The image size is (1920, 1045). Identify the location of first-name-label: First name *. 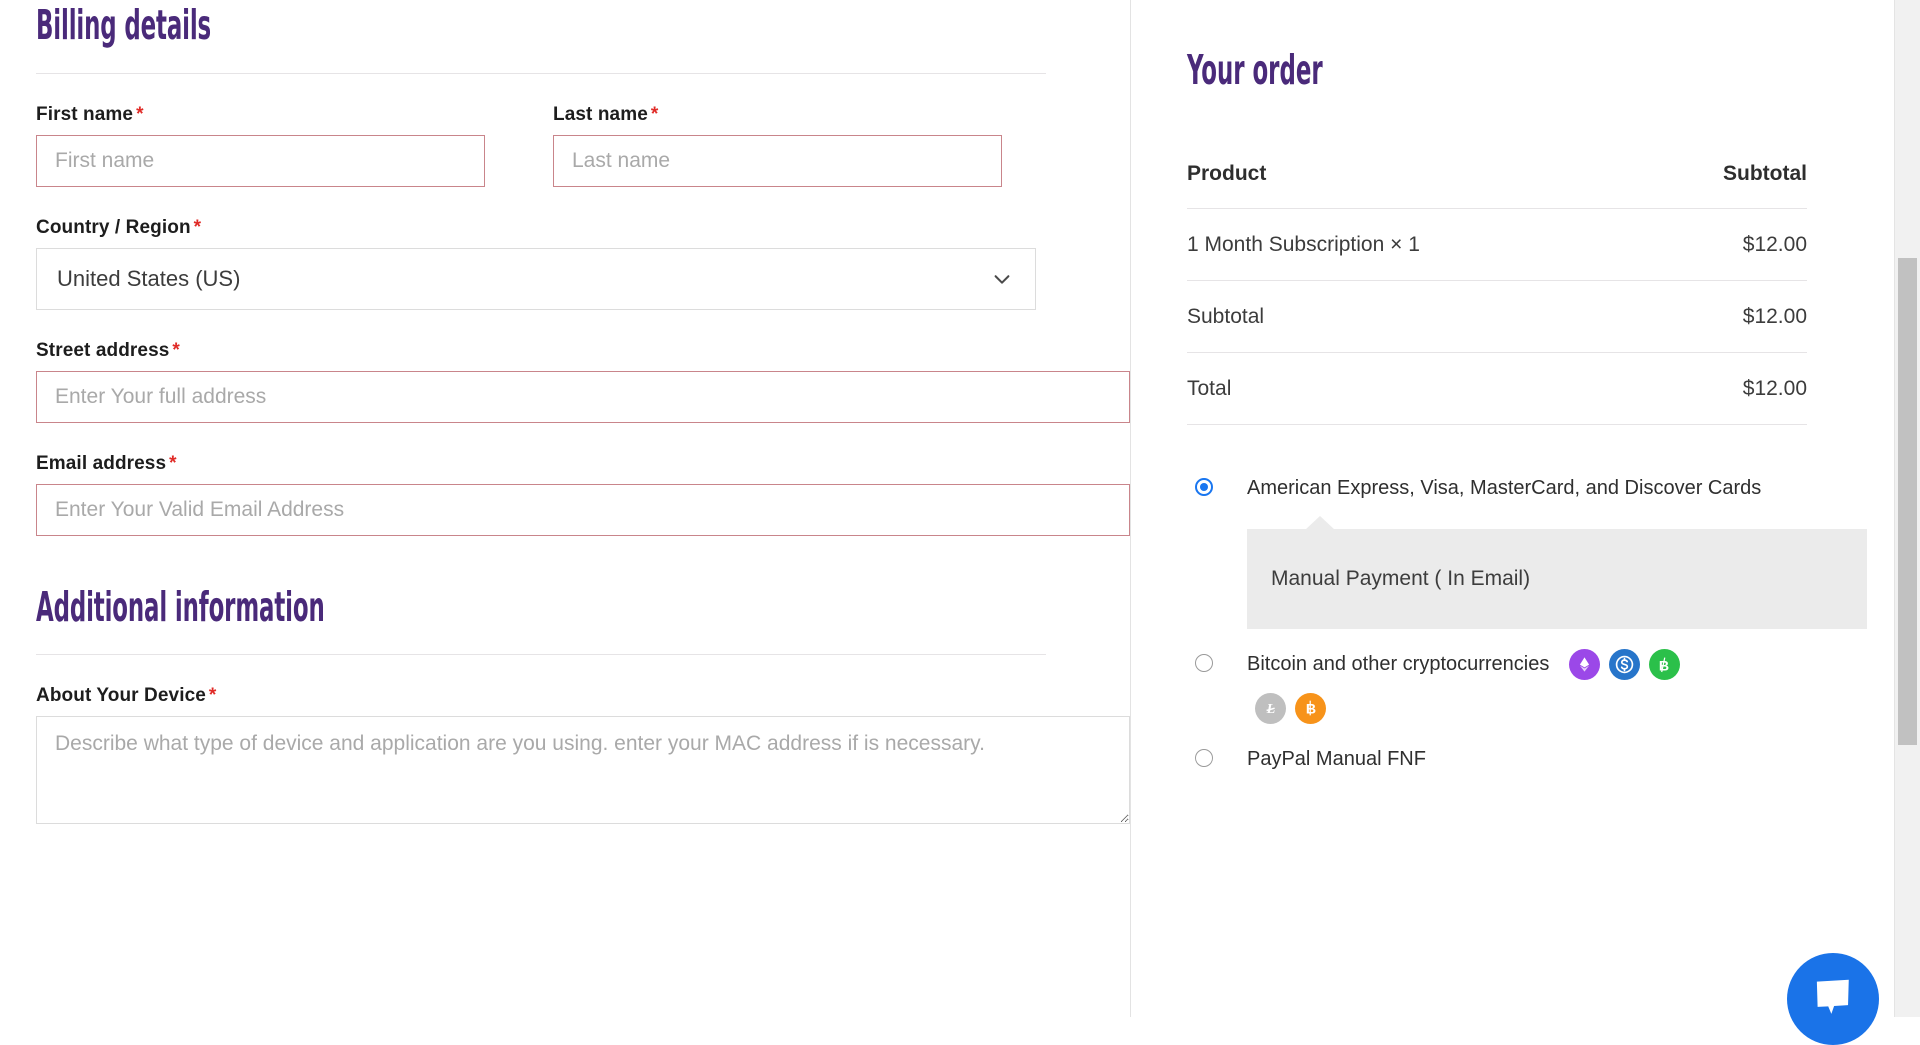
(260, 115).